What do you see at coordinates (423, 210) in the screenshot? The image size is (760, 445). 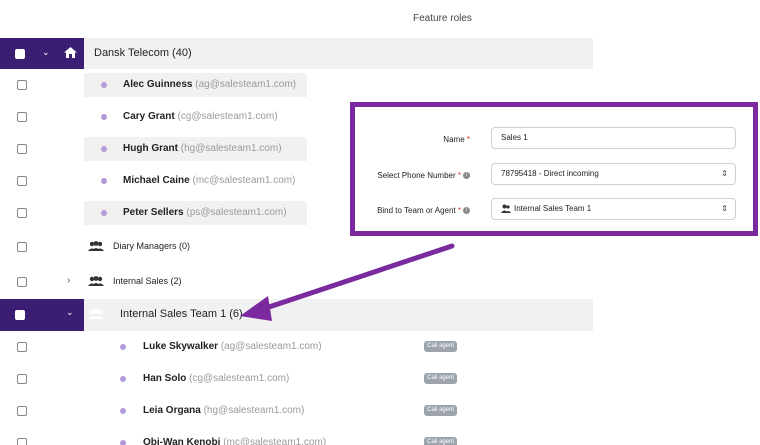 I see `bind-label: Bind to Team or Agent * i` at bounding box center [423, 210].